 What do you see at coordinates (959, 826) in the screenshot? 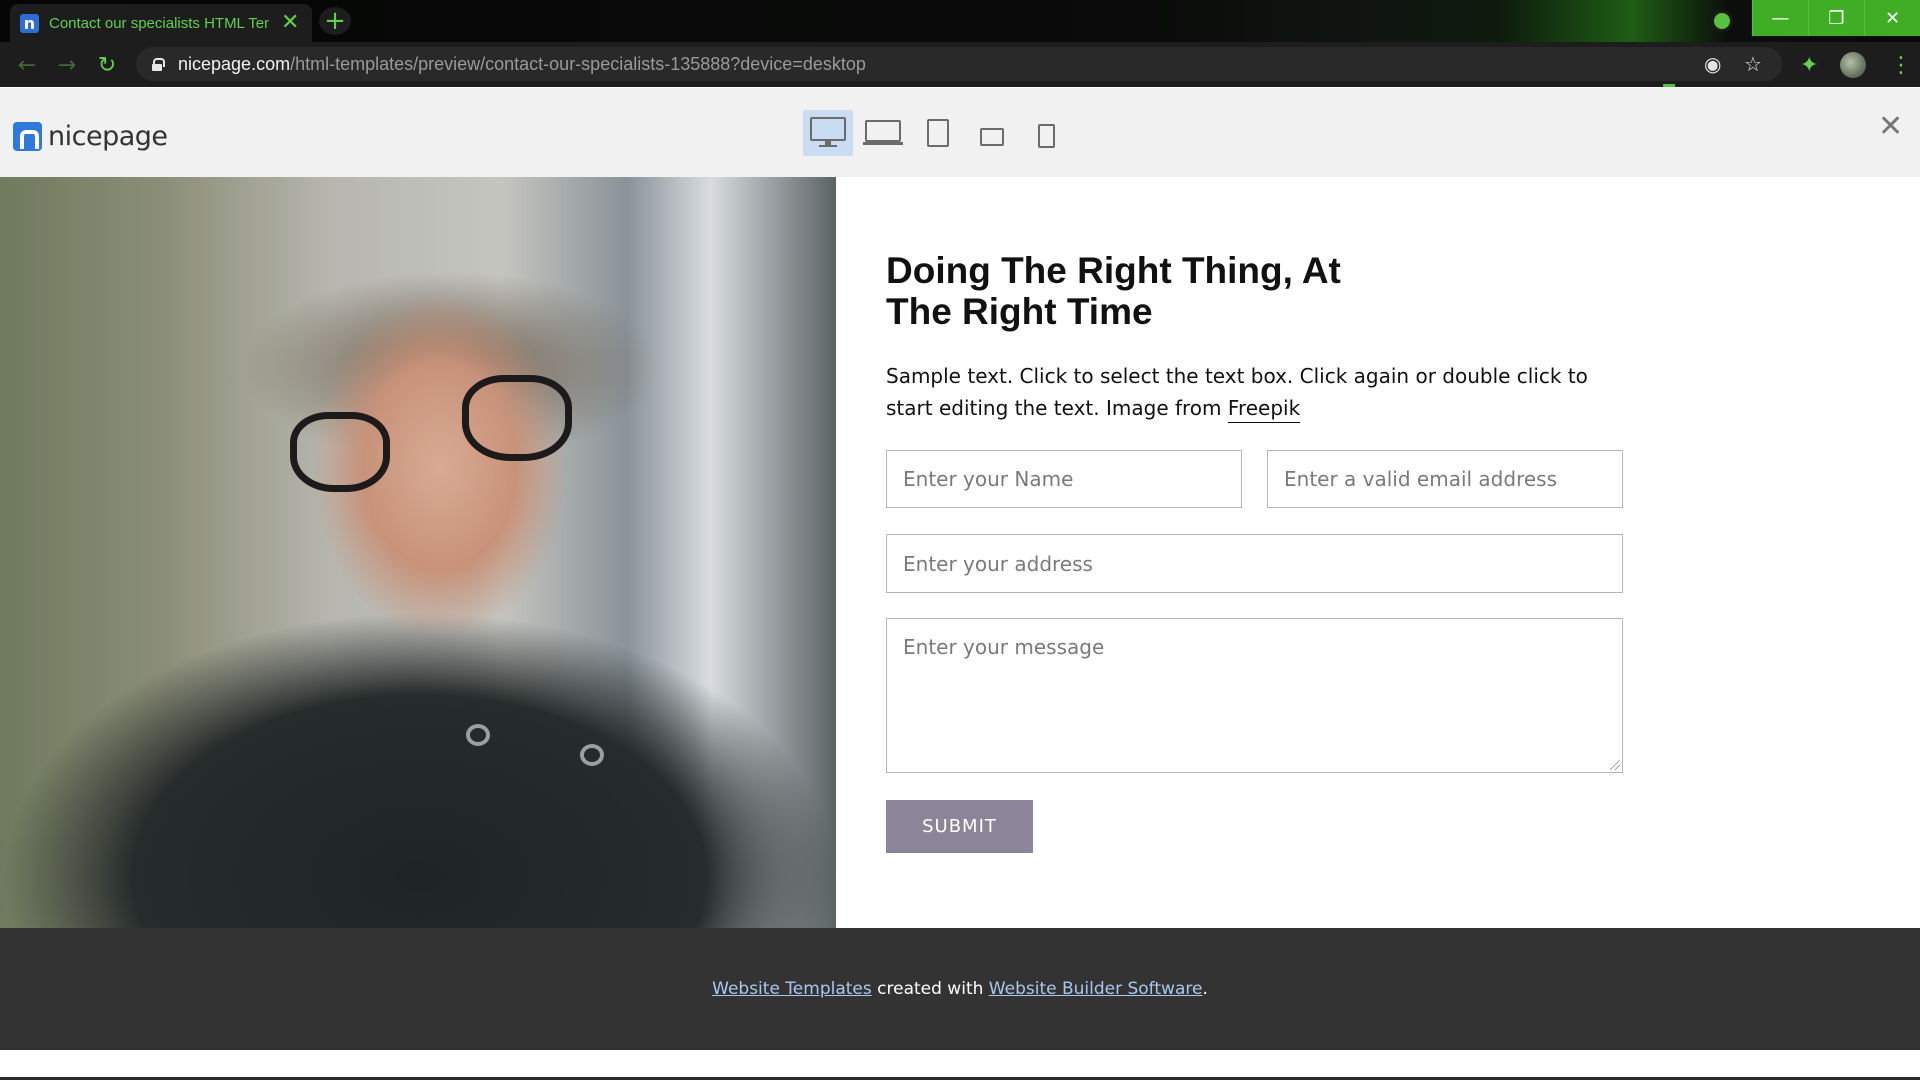
I see `submit-button: SUBMIT` at bounding box center [959, 826].